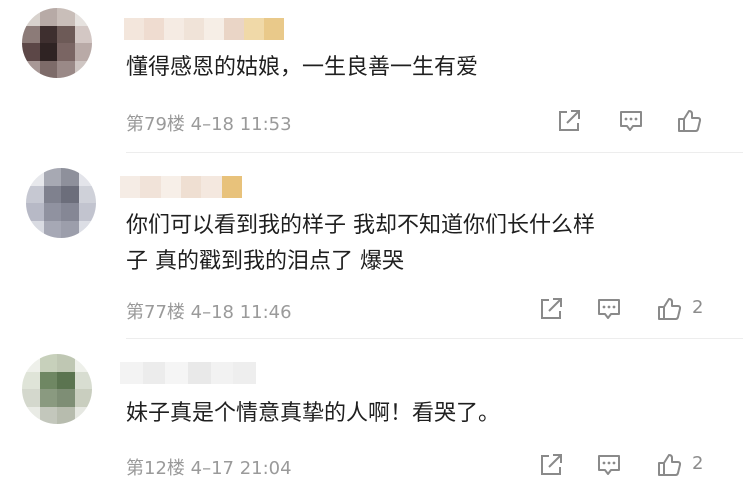  What do you see at coordinates (265, 261) in the screenshot?
I see `comment-text: 子 真的戳到我的泪点了 爆哭` at bounding box center [265, 261].